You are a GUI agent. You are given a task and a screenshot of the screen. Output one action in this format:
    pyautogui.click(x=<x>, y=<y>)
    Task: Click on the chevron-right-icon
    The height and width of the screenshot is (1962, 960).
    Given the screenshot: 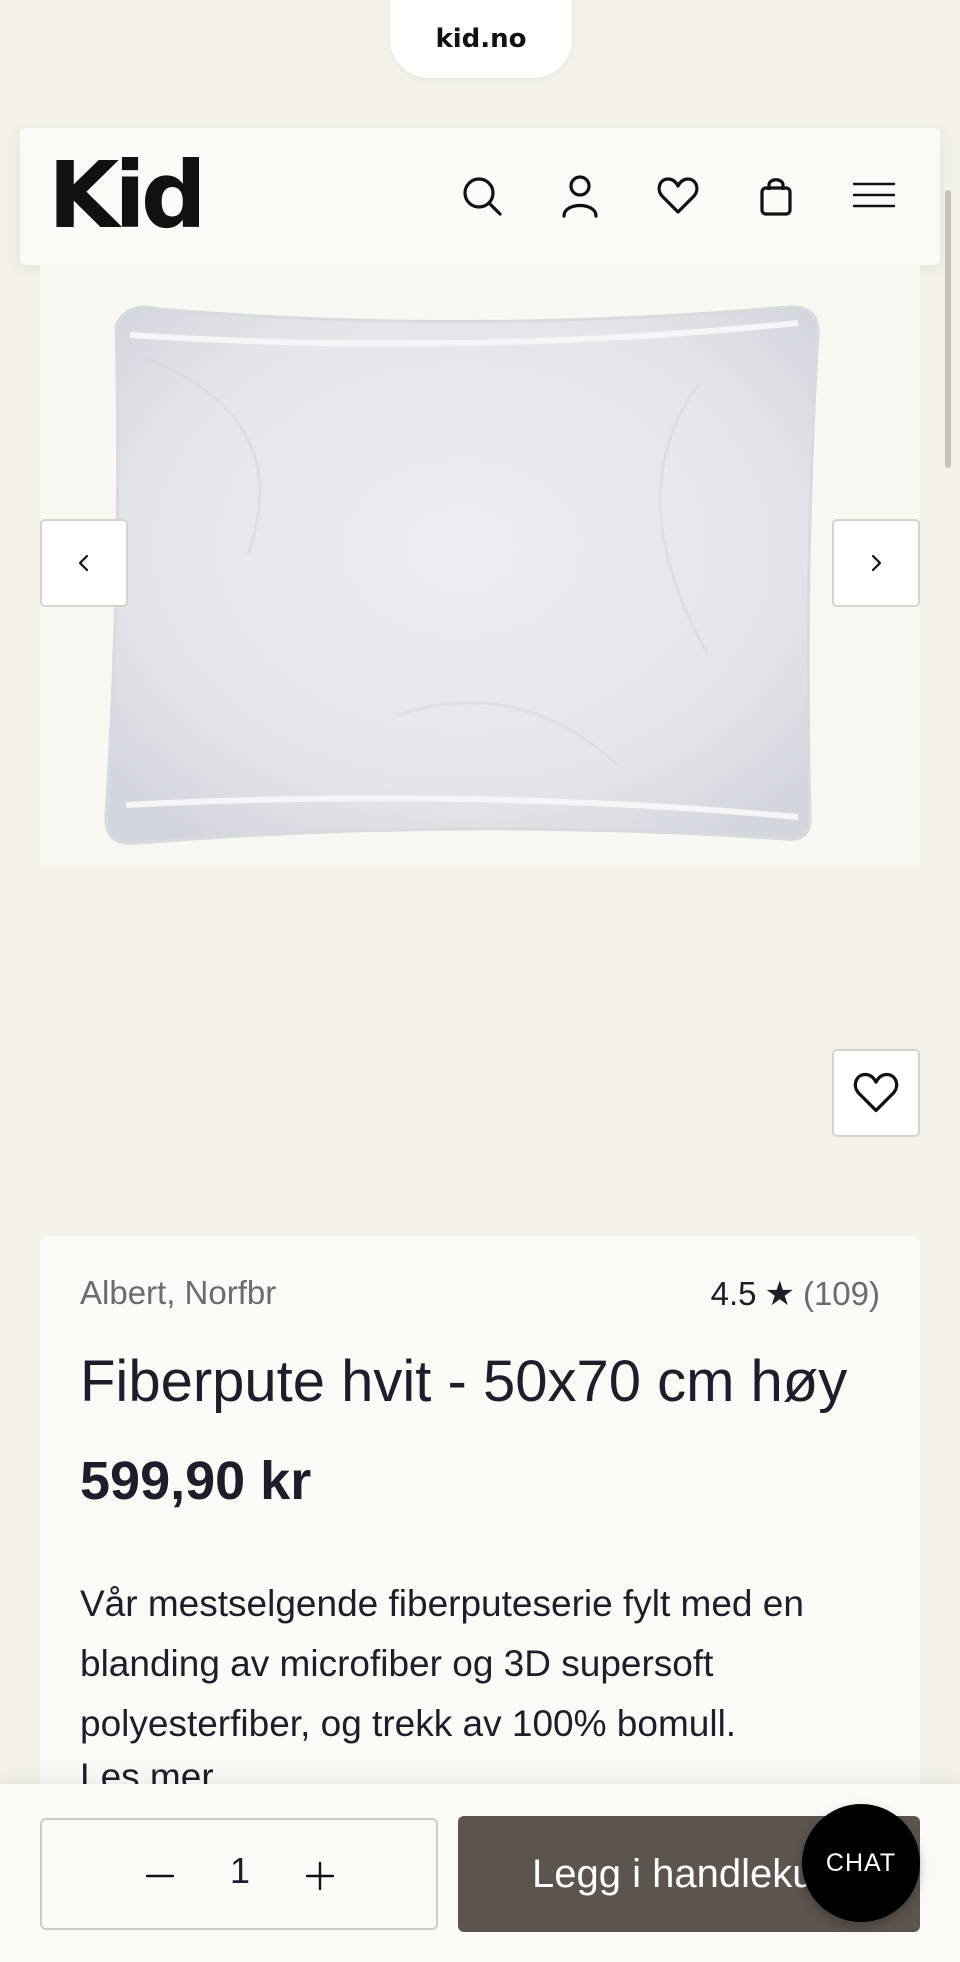 What is the action you would take?
    pyautogui.click(x=876, y=563)
    